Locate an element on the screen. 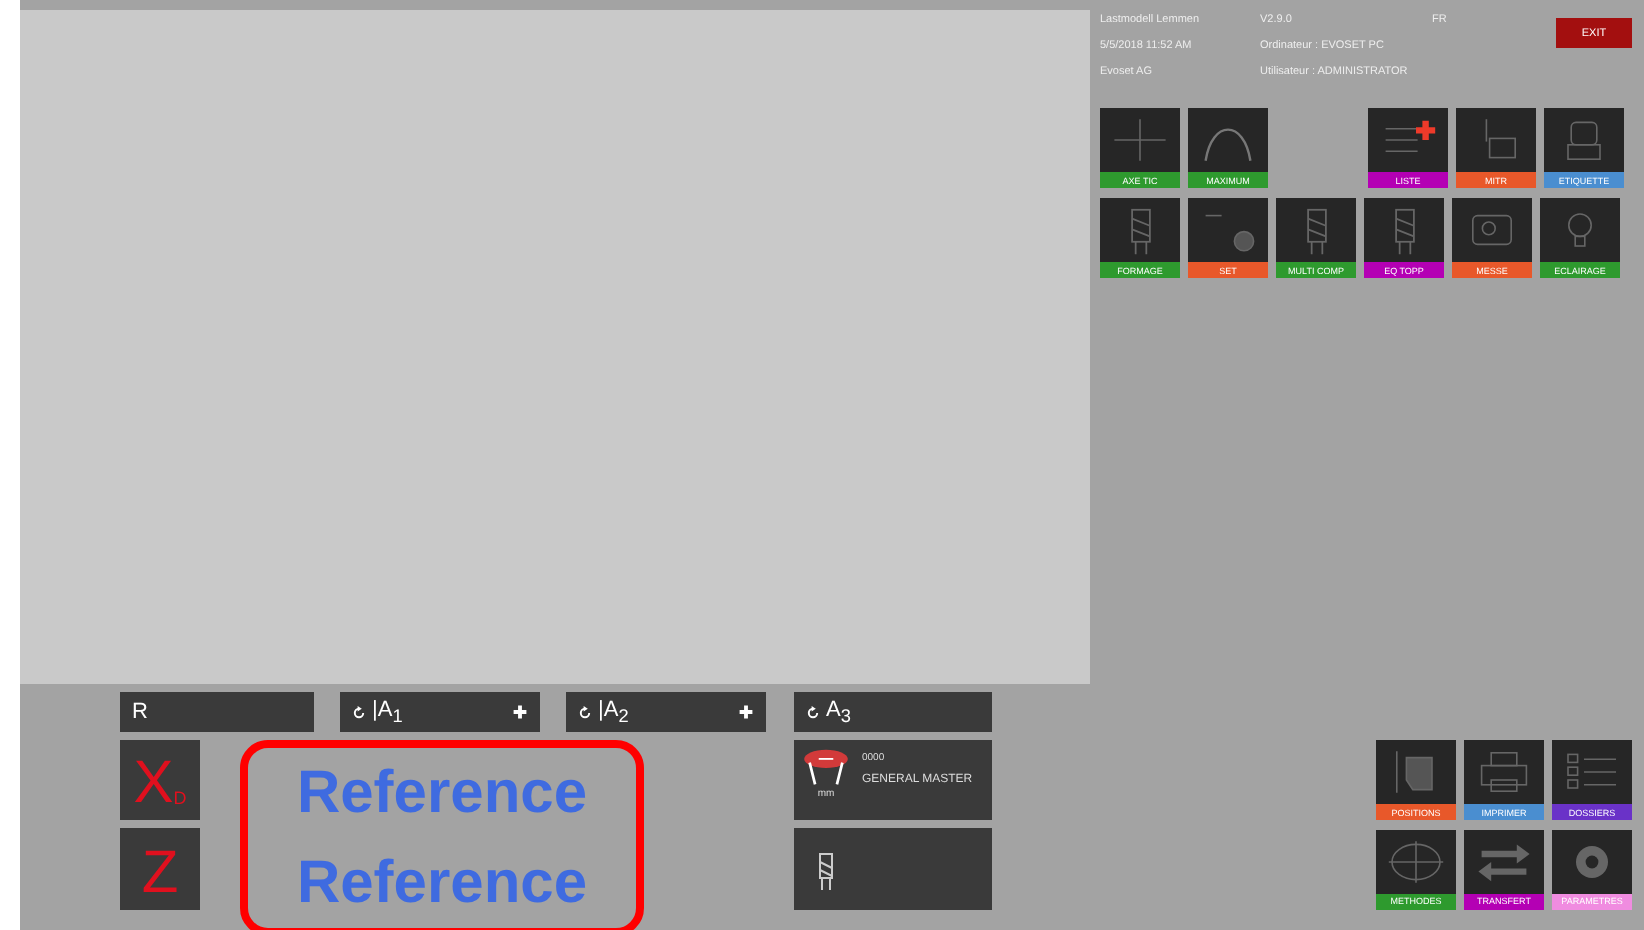  axis-tile: Z is located at coordinates (160, 869).